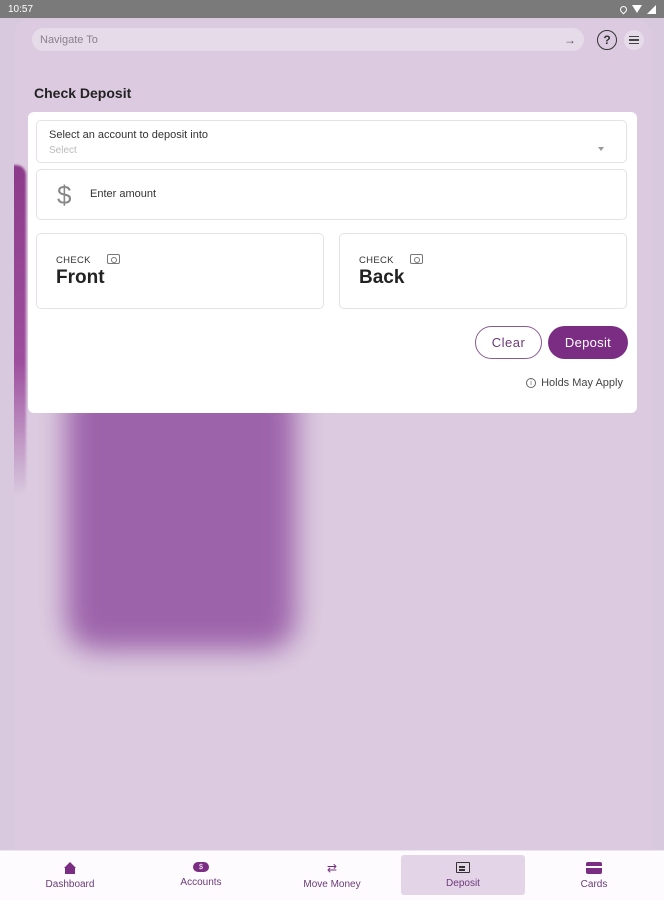 The width and height of the screenshot is (664, 900). Describe the element at coordinates (594, 868) in the screenshot. I see `card-icon` at that location.